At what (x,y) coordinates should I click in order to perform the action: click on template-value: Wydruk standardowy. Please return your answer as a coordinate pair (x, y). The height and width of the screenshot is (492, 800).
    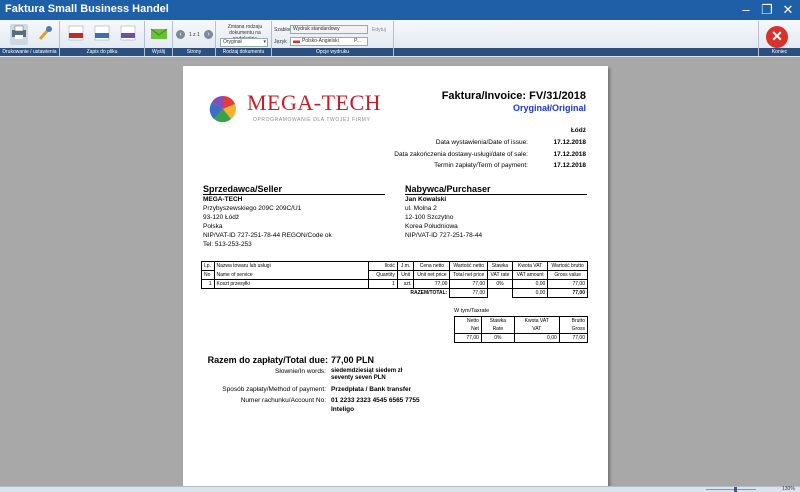
    Looking at the image, I should click on (316, 29).